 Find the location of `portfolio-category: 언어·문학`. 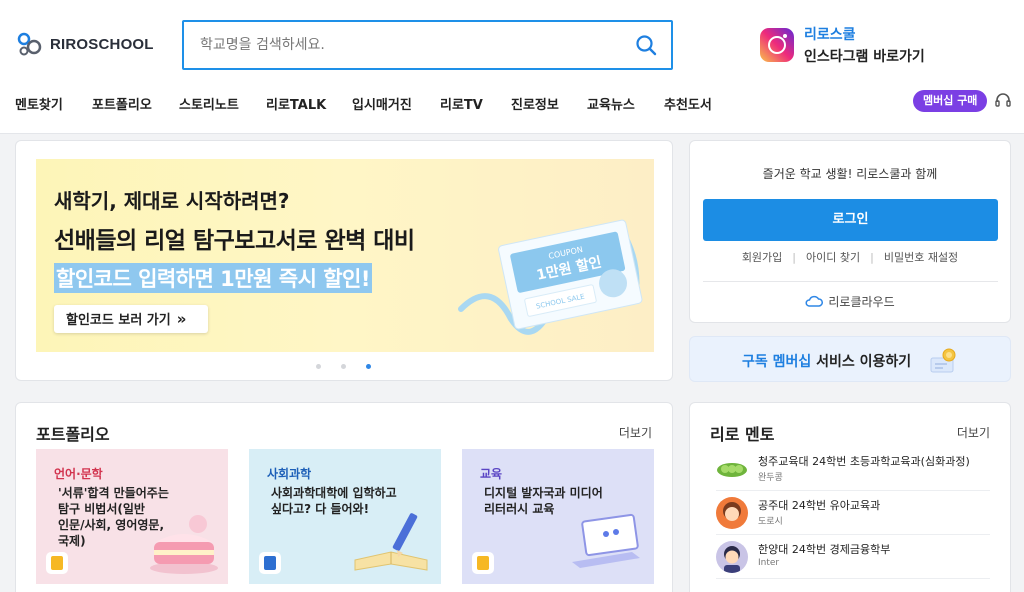

portfolio-category: 언어·문학 is located at coordinates (78, 474).